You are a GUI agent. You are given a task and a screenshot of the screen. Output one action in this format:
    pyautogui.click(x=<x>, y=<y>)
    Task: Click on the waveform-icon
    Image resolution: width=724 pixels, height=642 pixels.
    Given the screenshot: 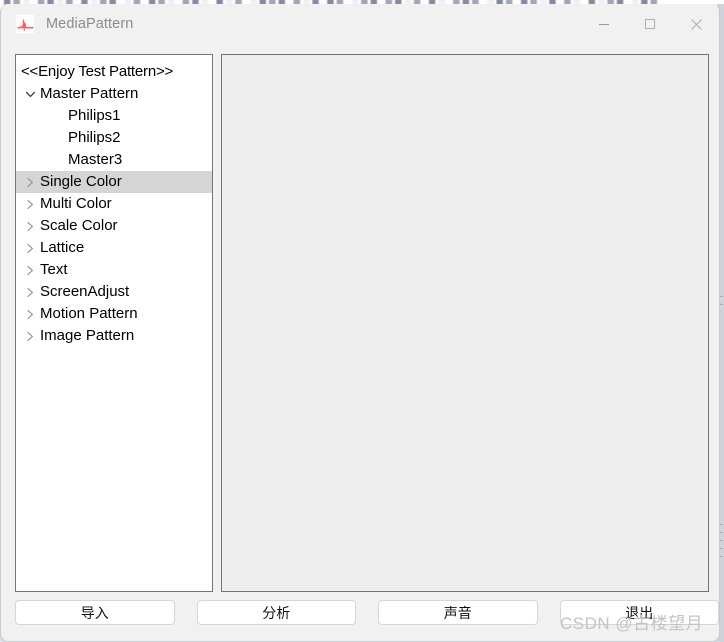 What is the action you would take?
    pyautogui.click(x=25, y=24)
    